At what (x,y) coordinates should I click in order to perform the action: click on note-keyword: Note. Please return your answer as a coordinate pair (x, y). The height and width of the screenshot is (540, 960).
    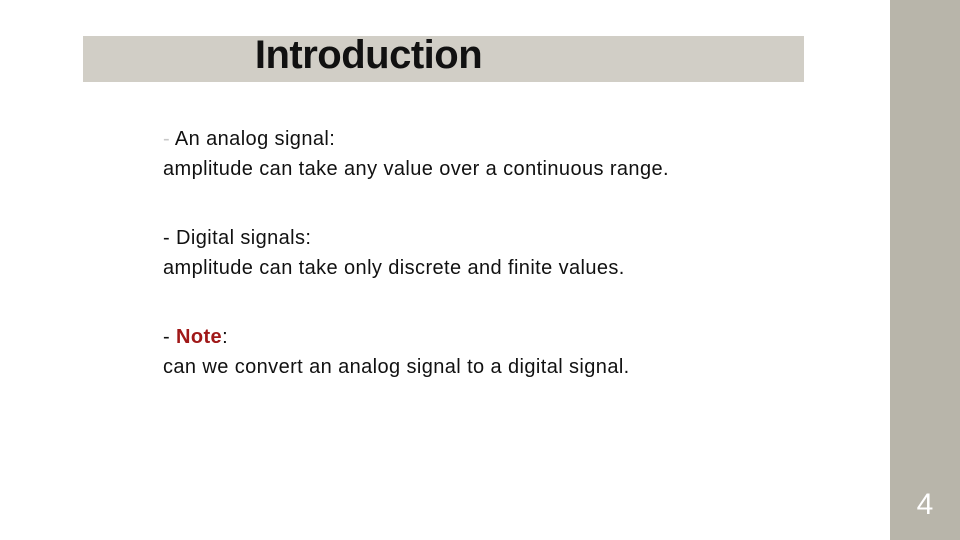
    Looking at the image, I should click on (199, 337).